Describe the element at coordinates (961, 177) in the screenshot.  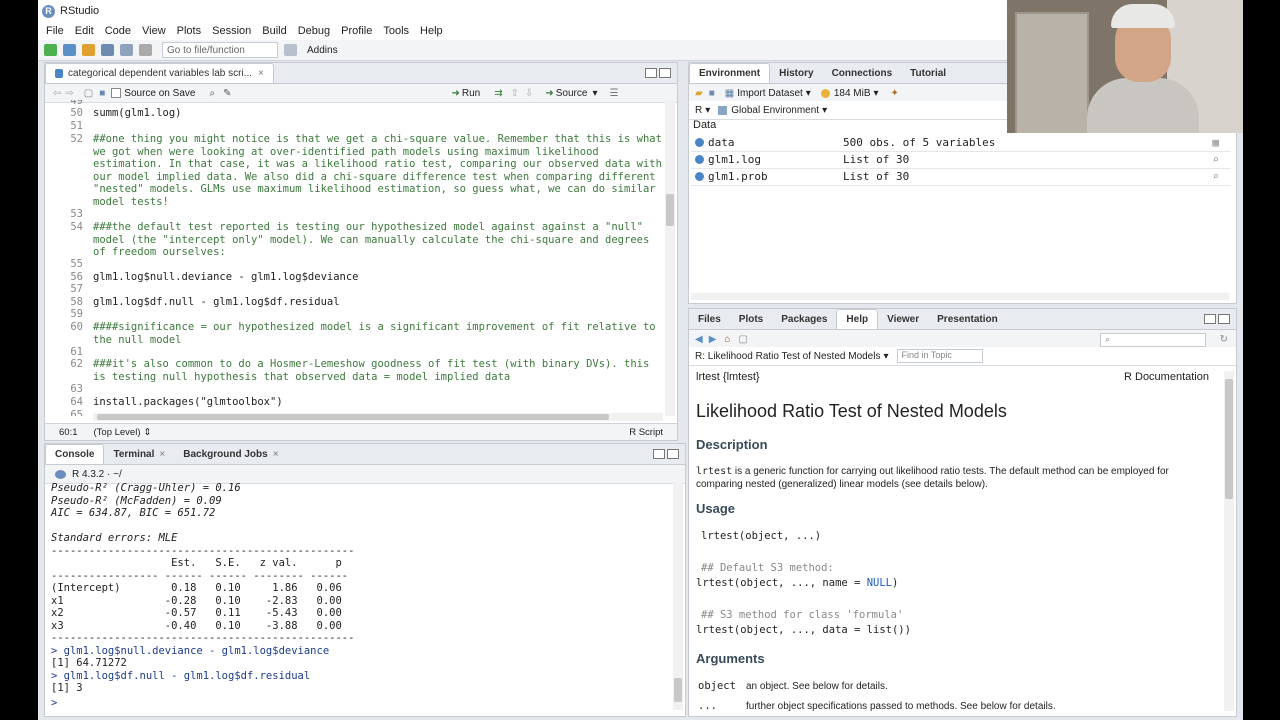
I see `env-row-glm1-prob: glm1.prob List of 30 ⌕` at that location.